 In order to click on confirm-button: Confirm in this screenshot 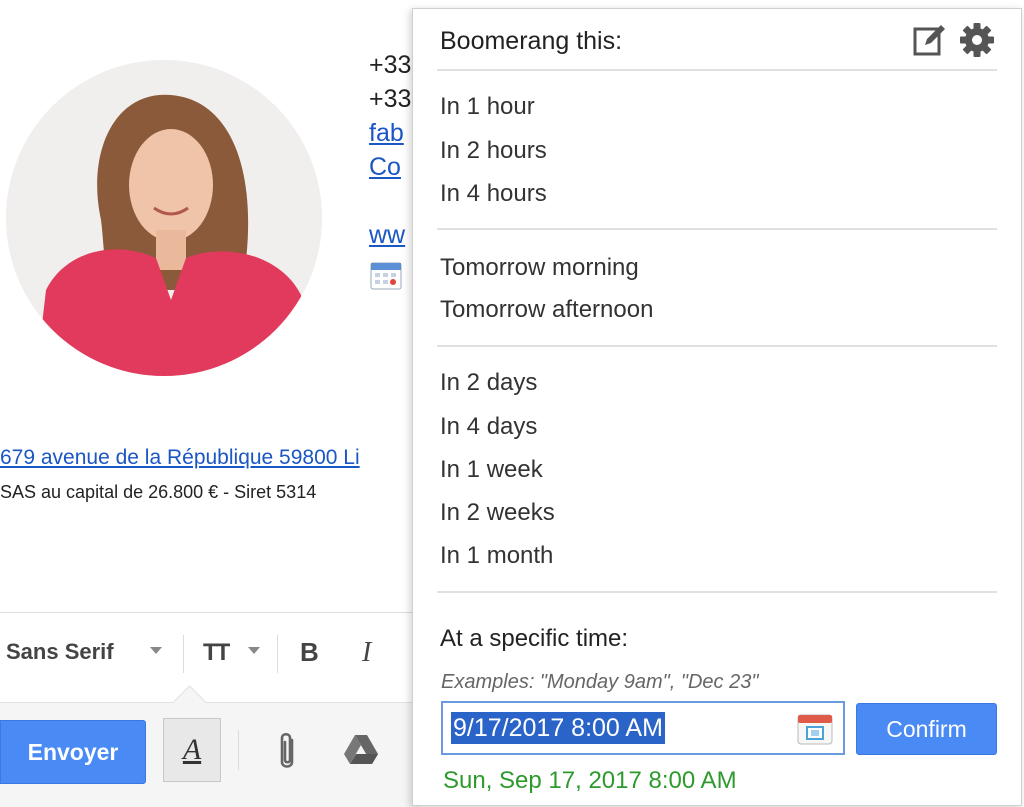, I will do `click(926, 729)`.